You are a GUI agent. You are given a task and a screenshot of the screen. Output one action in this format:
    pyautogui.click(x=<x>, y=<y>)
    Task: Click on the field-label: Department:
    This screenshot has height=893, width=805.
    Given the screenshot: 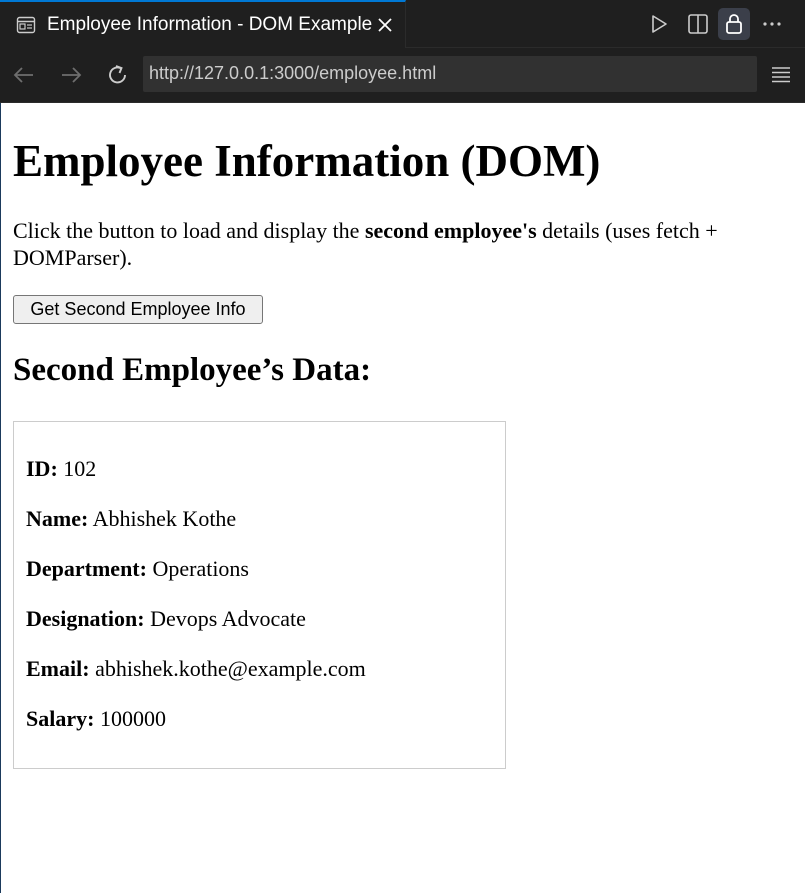 What is the action you would take?
    pyautogui.click(x=86, y=568)
    